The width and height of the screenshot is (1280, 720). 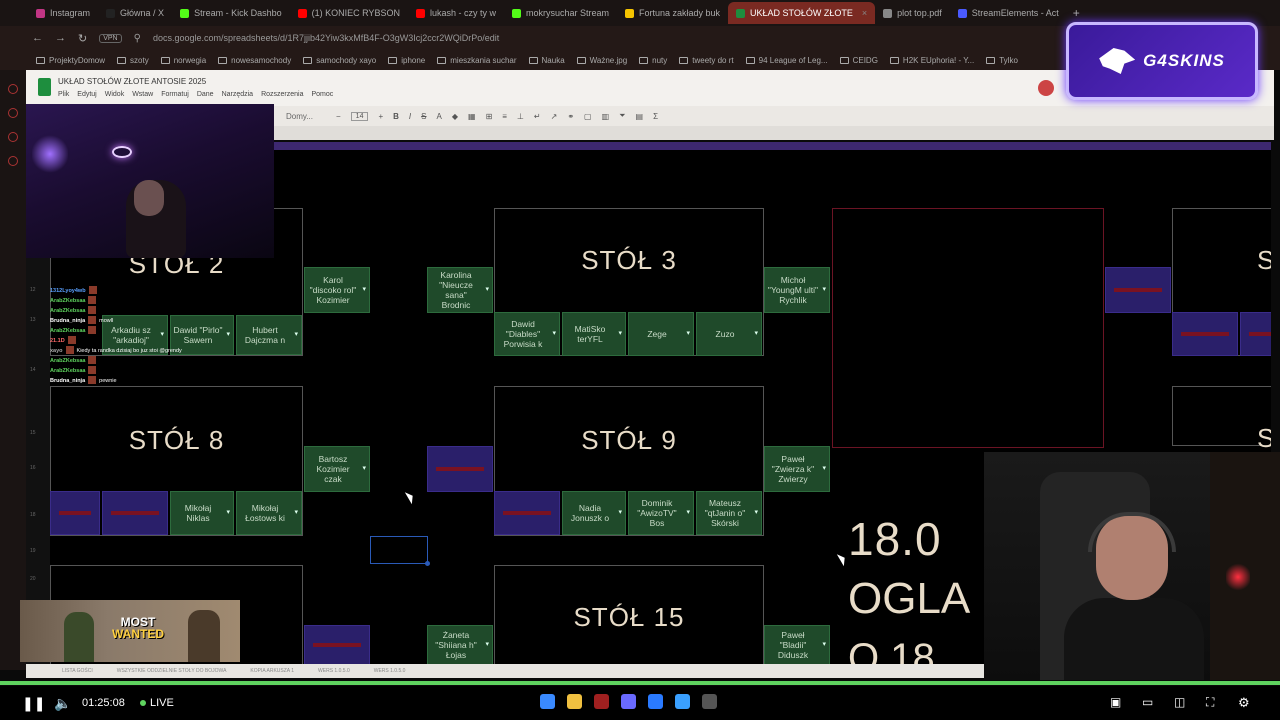 What do you see at coordinates (1002, 60) in the screenshot?
I see `bookmark: Tylko` at bounding box center [1002, 60].